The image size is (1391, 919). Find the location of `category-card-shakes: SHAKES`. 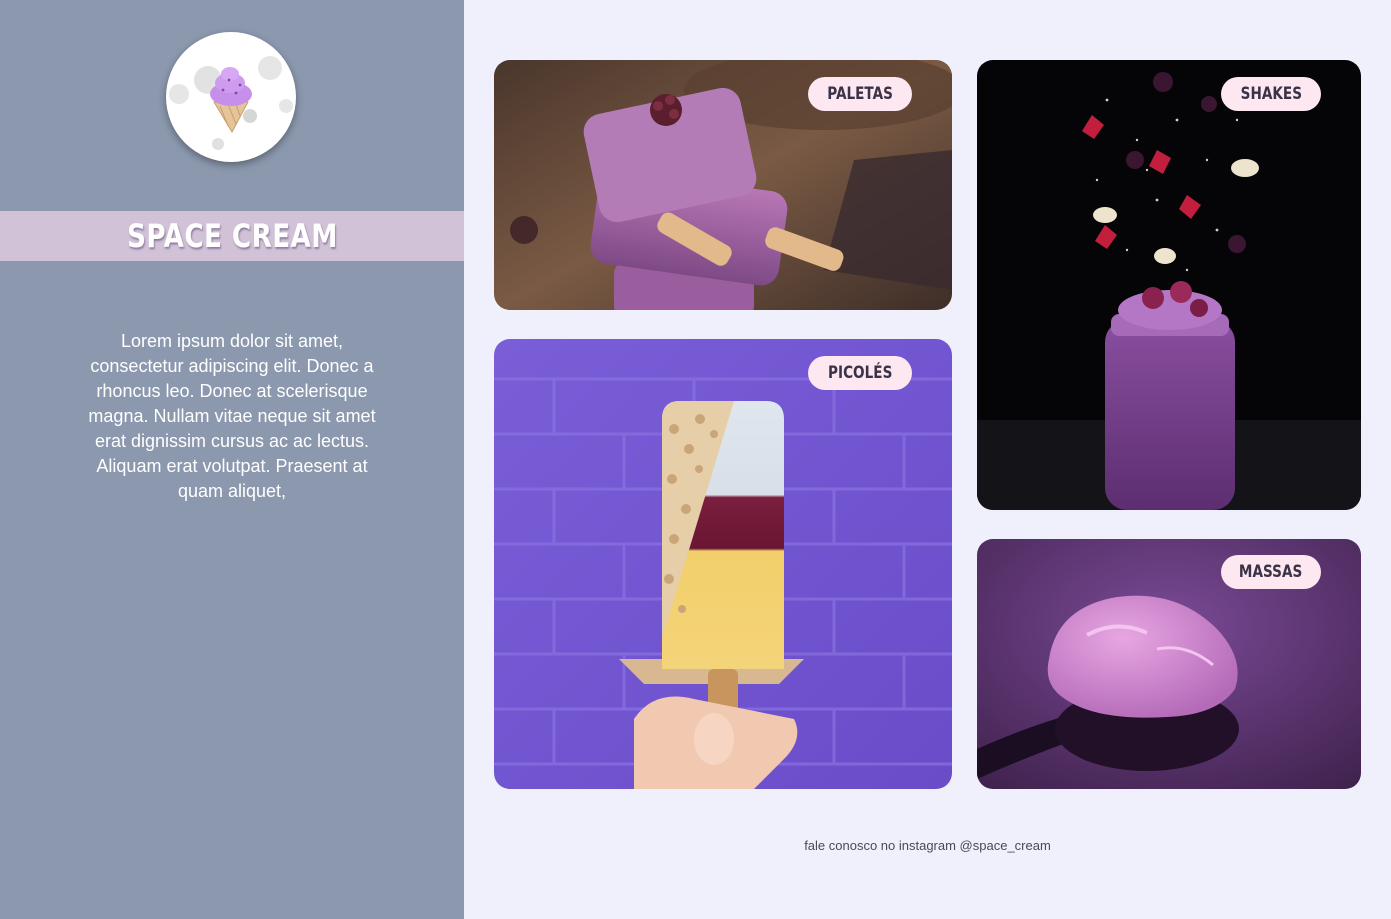

category-card-shakes: SHAKES is located at coordinates (1169, 285).